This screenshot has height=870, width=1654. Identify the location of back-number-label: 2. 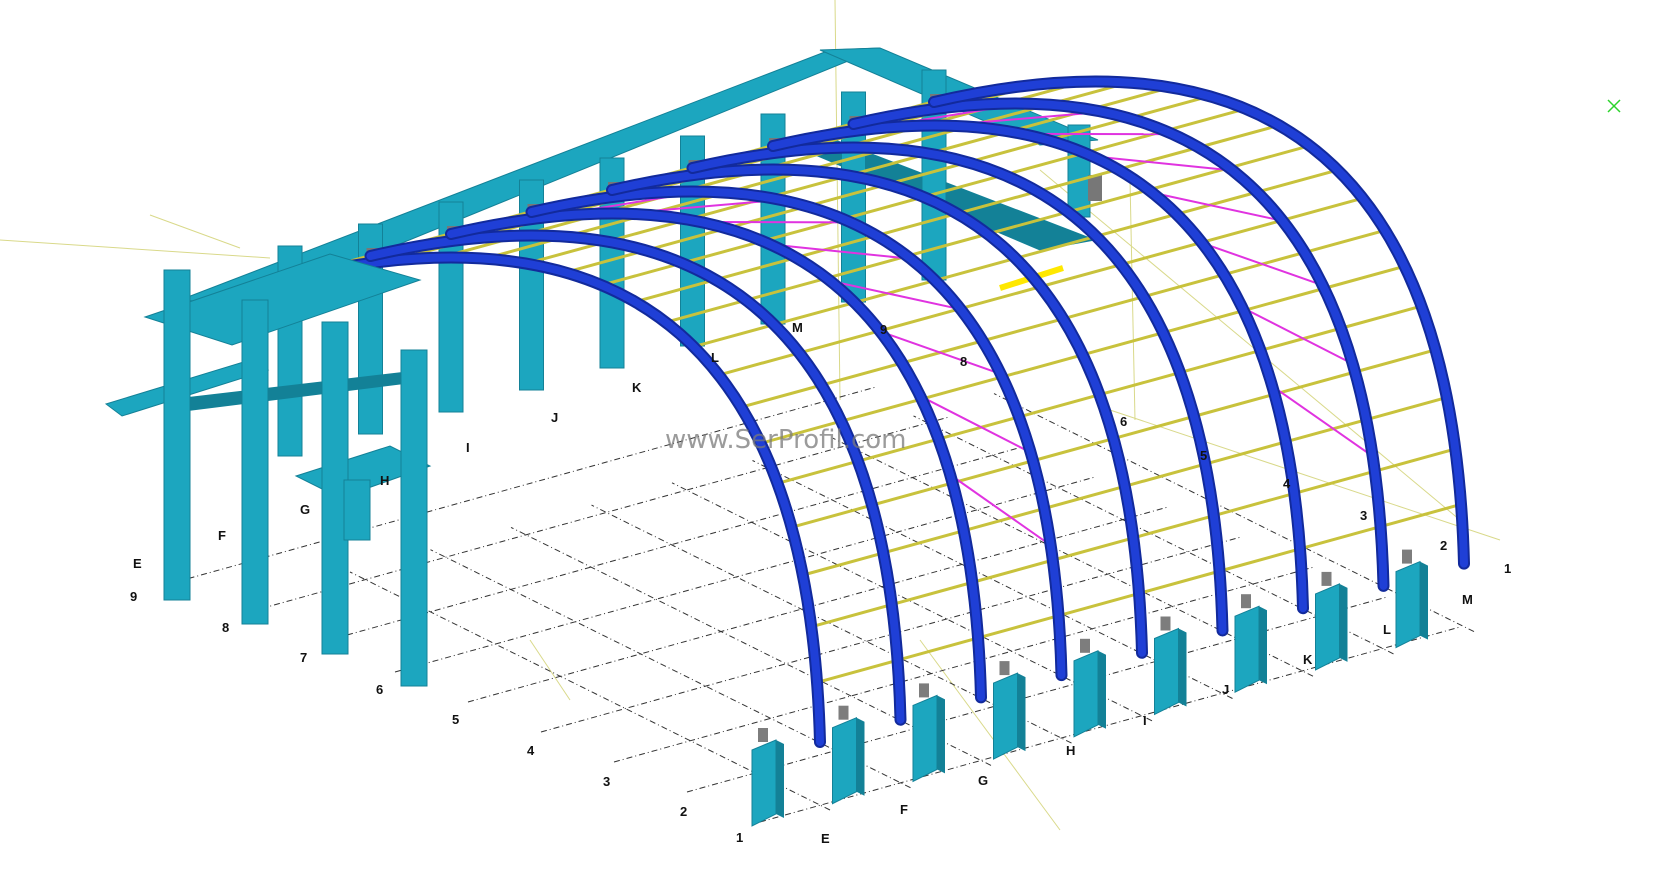
(1443, 545).